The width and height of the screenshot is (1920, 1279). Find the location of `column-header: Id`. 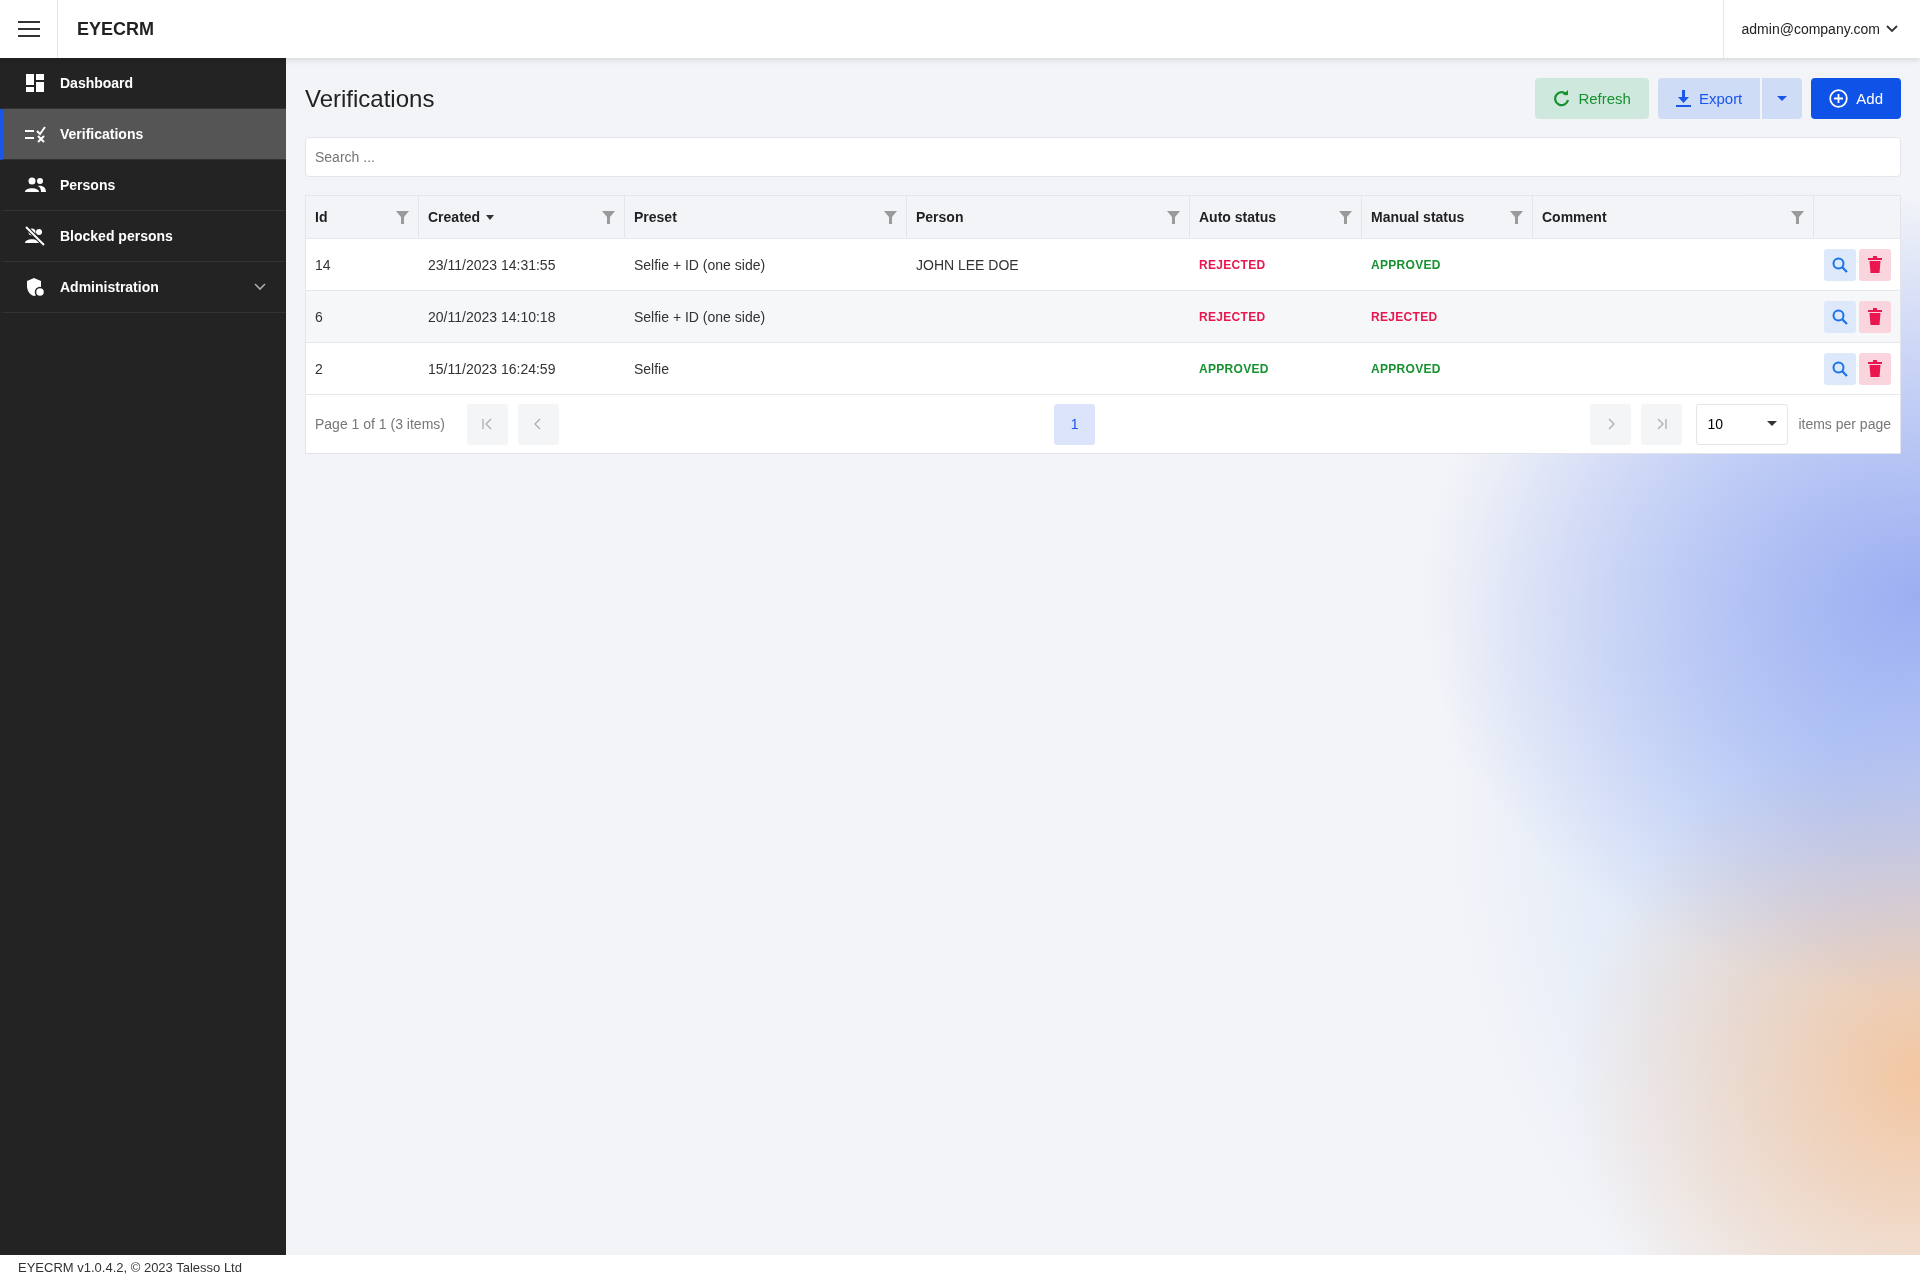

column-header: Id is located at coordinates (321, 217).